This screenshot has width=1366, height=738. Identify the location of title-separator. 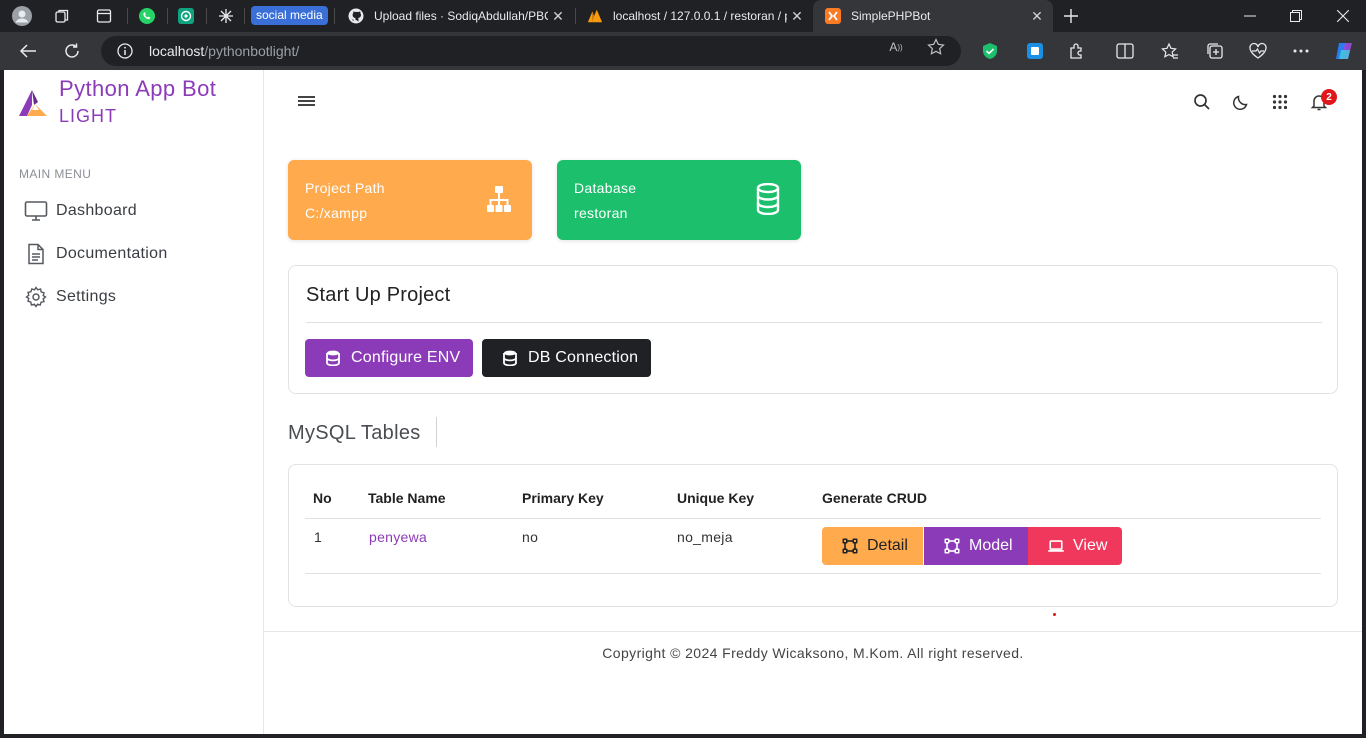
(436, 432).